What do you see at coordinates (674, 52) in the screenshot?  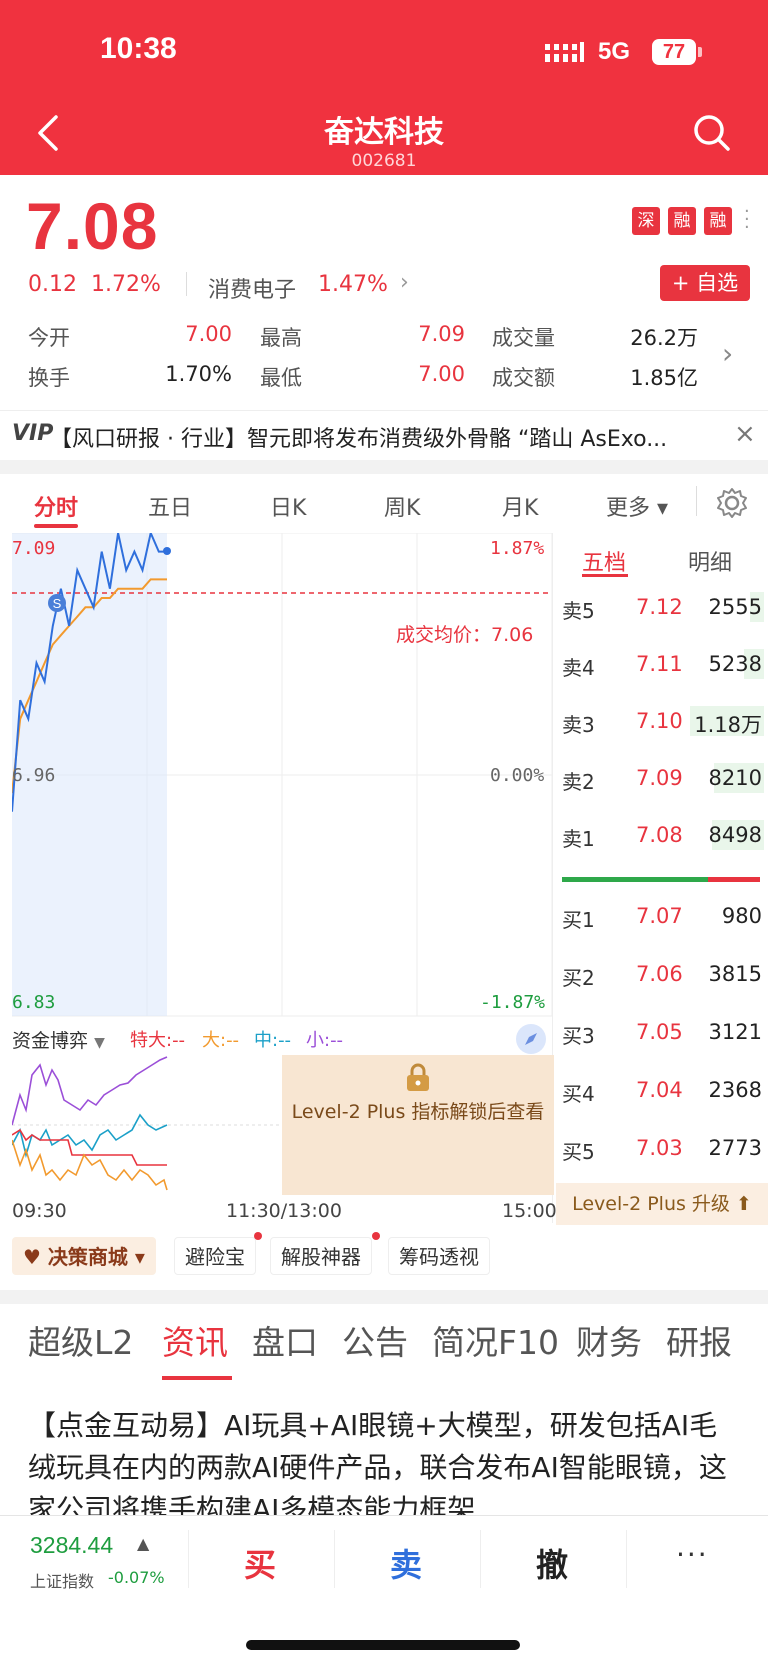 I see `battery-icon: 77` at bounding box center [674, 52].